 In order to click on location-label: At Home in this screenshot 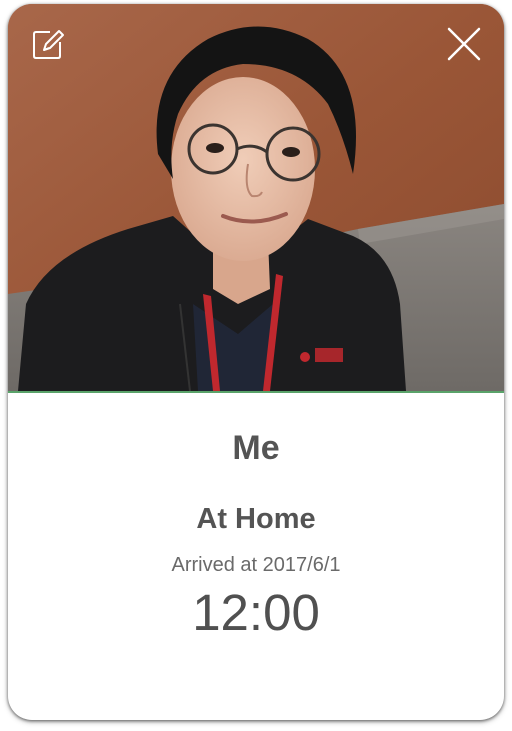, I will do `click(256, 519)`.